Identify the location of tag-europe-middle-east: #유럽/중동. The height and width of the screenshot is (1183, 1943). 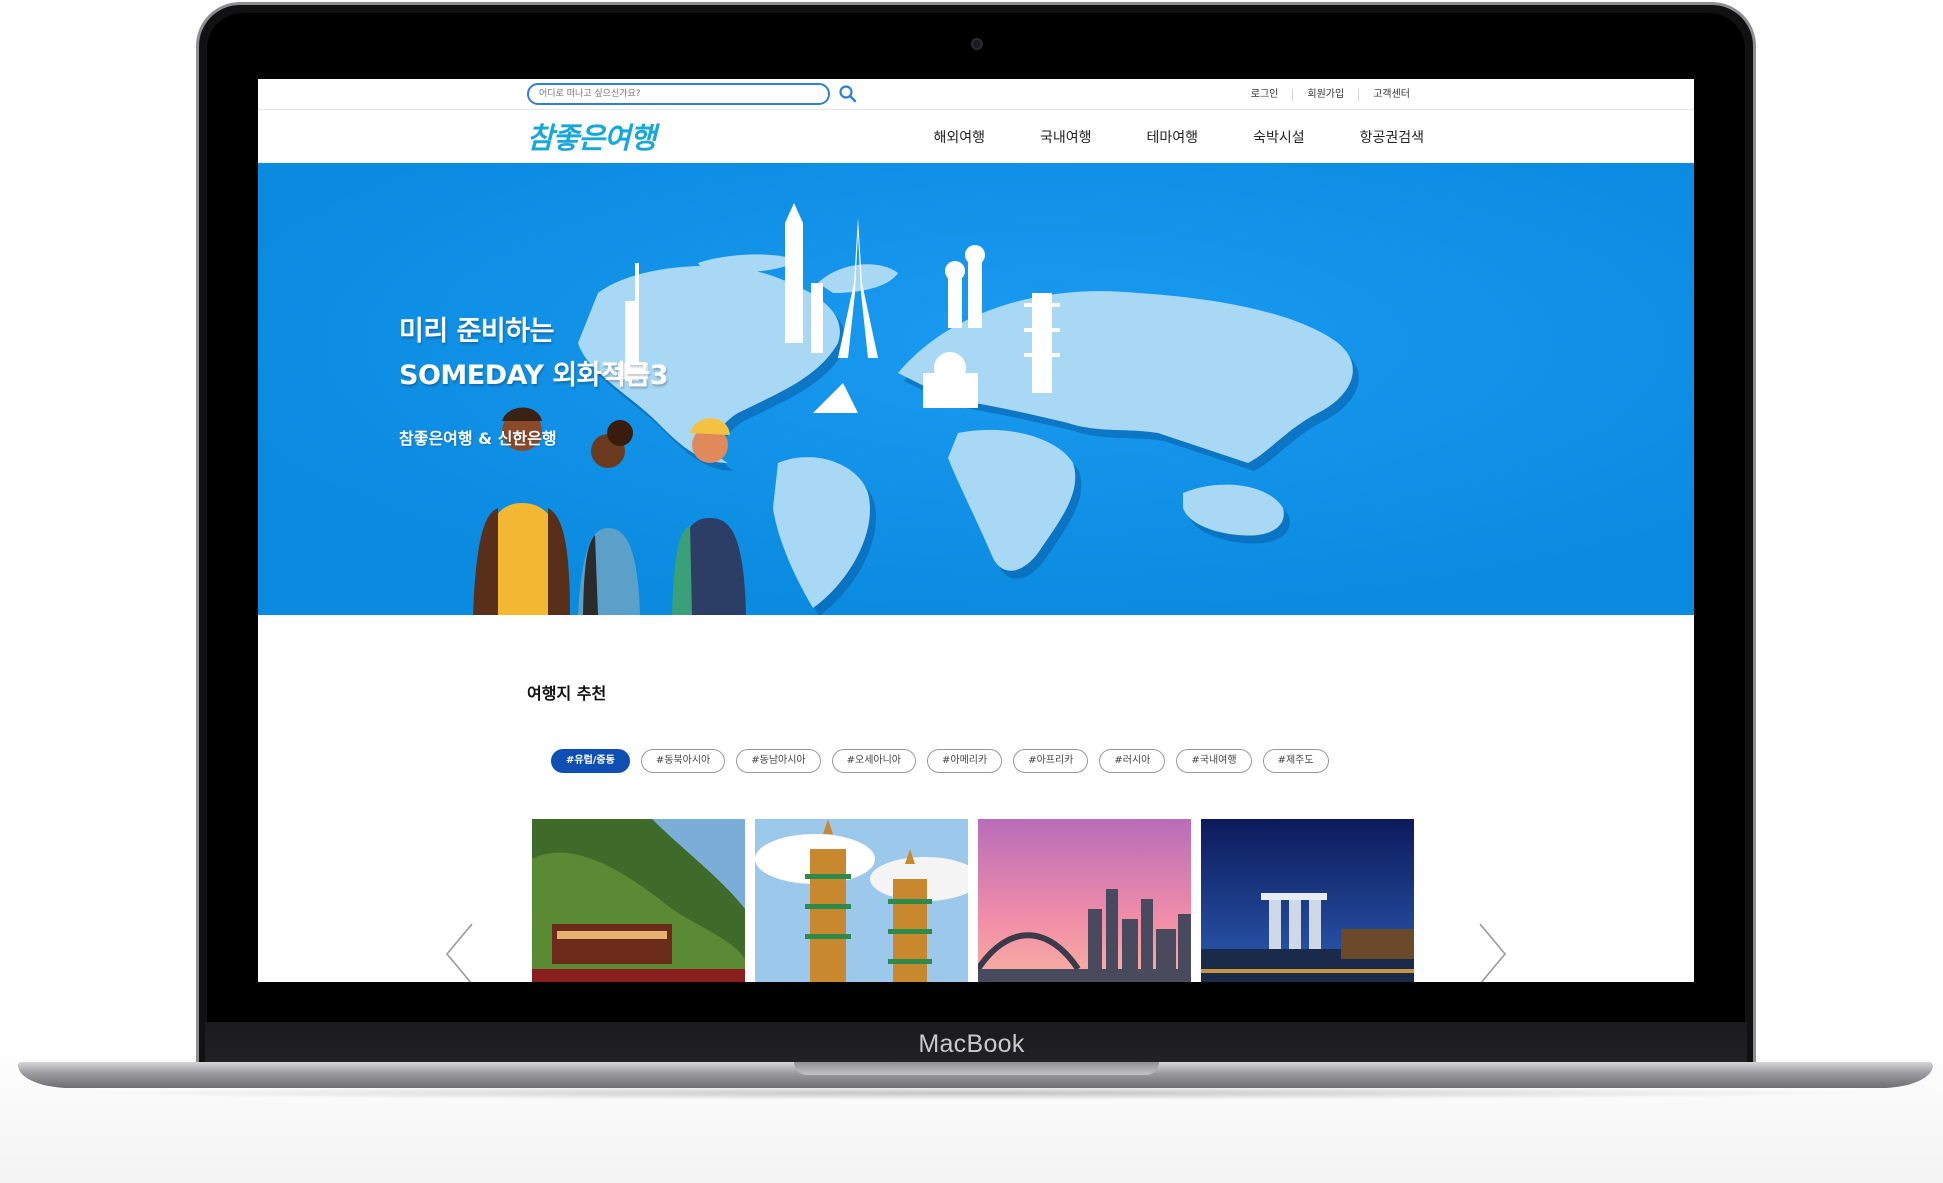
(590, 761).